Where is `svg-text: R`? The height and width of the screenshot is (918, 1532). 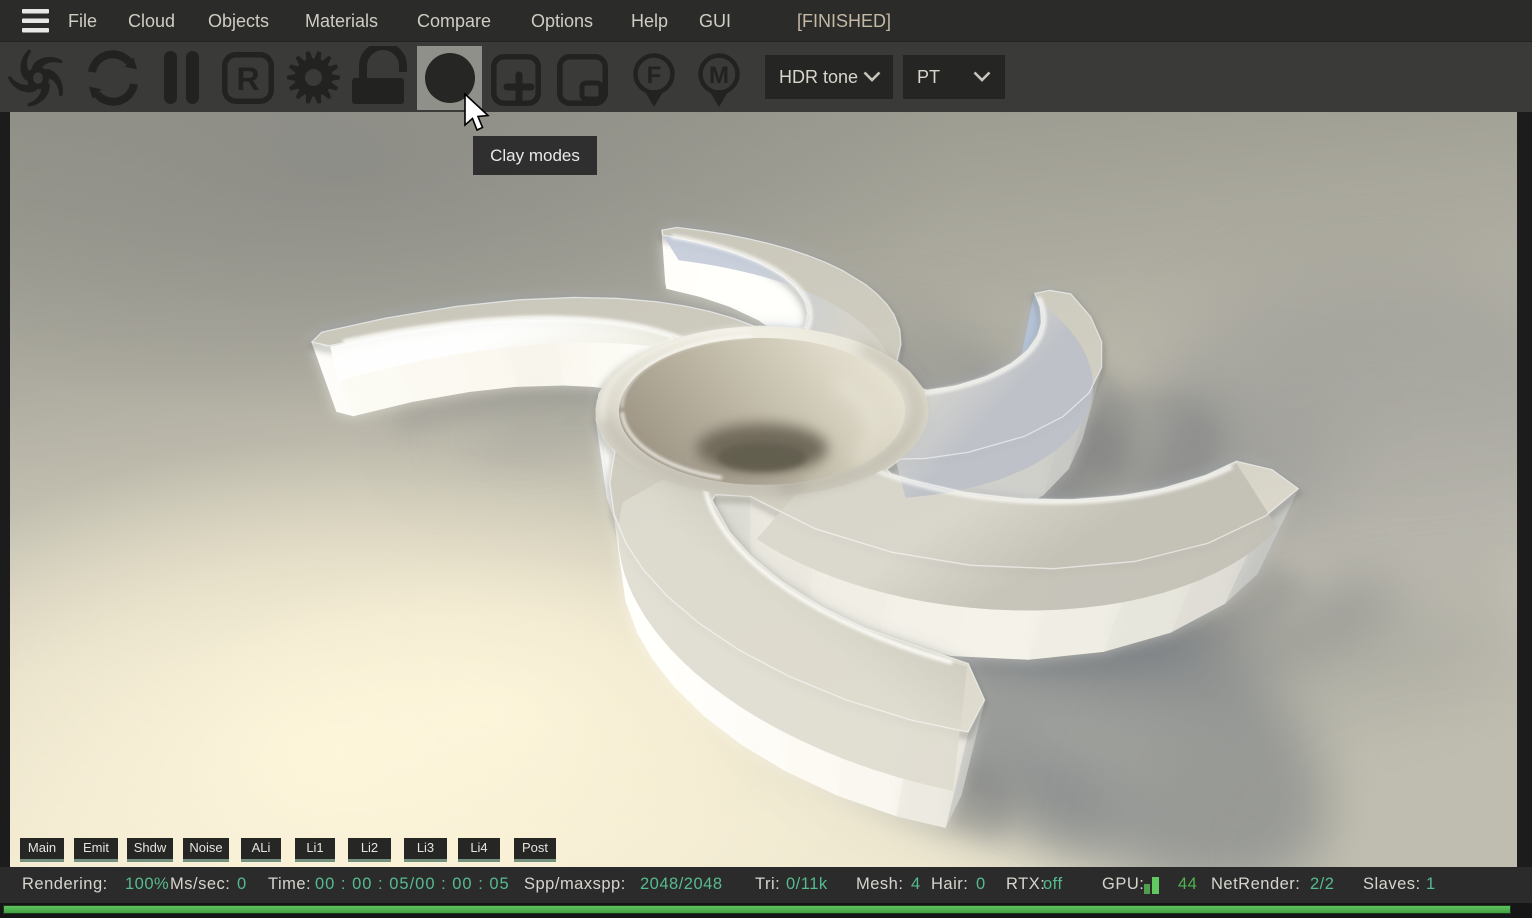 svg-text: R is located at coordinates (247, 79).